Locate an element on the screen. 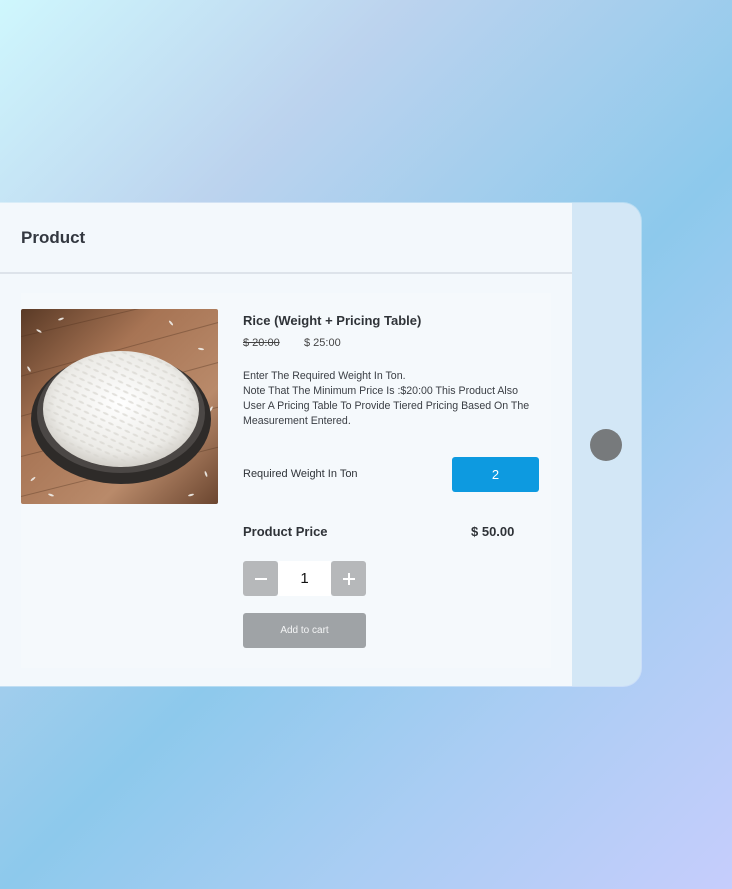  decrease-quantity-button is located at coordinates (260, 578).